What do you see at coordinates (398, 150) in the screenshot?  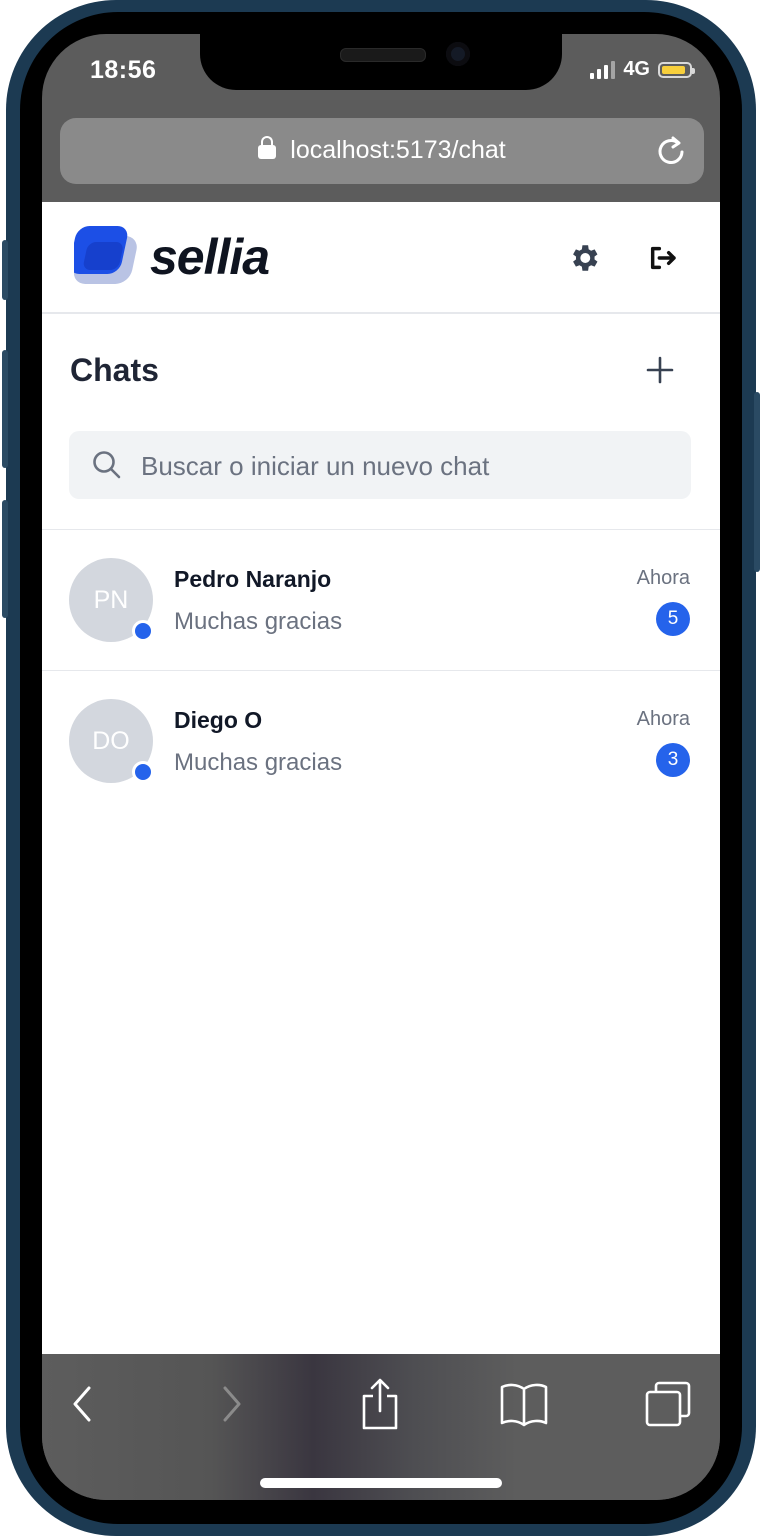 I see `url-text: localhost:5173/chat` at bounding box center [398, 150].